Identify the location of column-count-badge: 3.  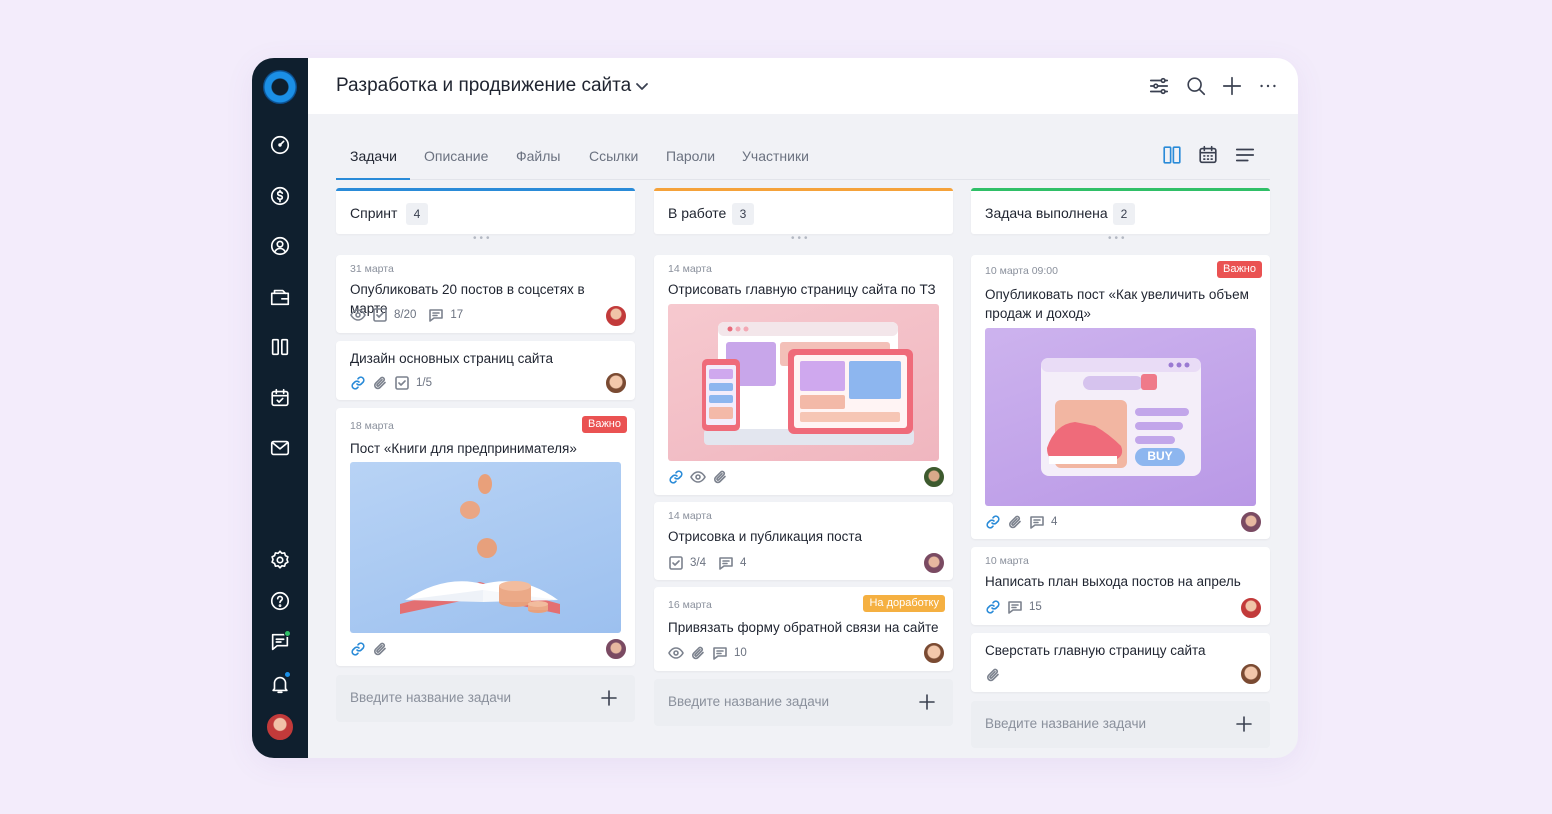
(743, 214).